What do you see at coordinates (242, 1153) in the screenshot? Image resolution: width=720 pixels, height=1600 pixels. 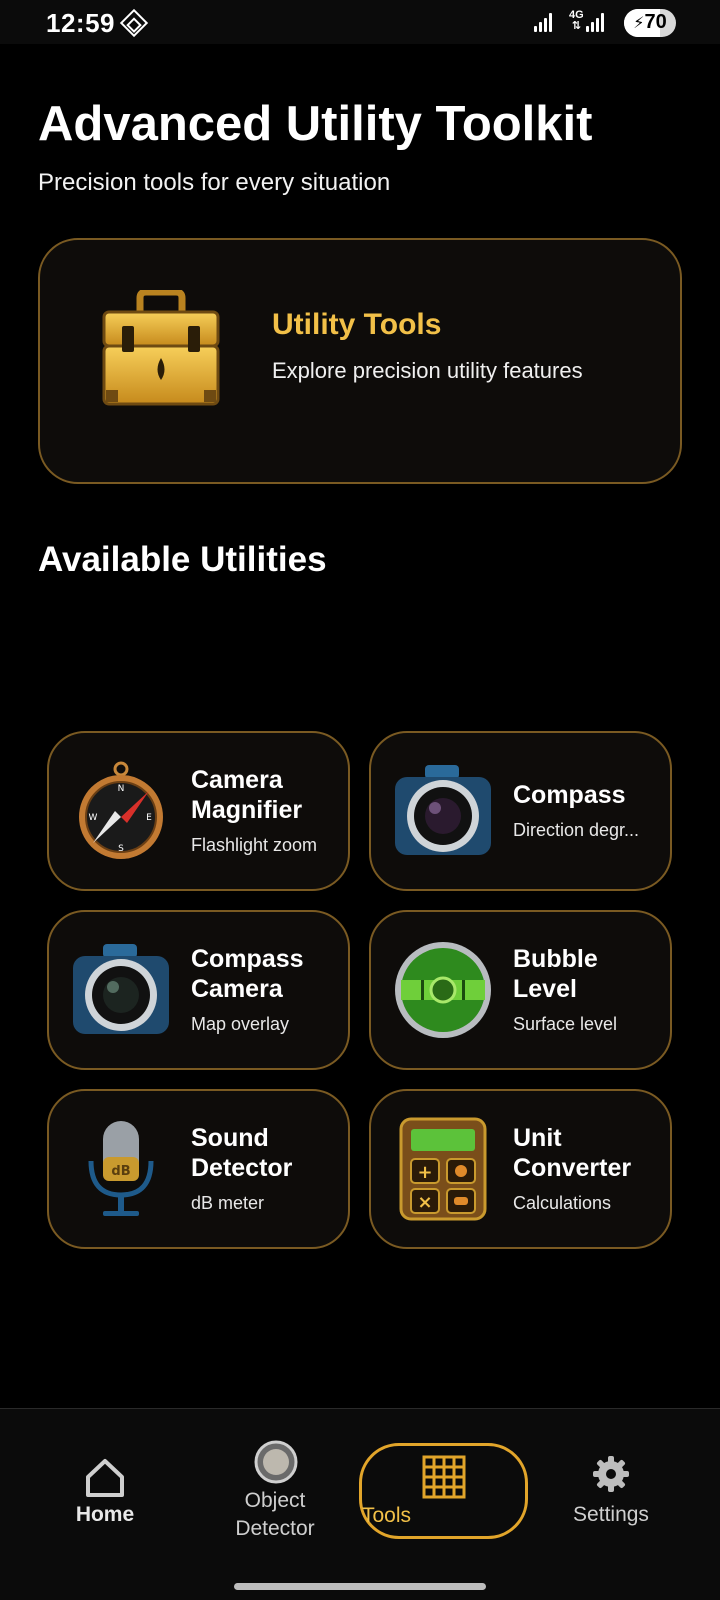 I see `utility-title: Sound Detector` at bounding box center [242, 1153].